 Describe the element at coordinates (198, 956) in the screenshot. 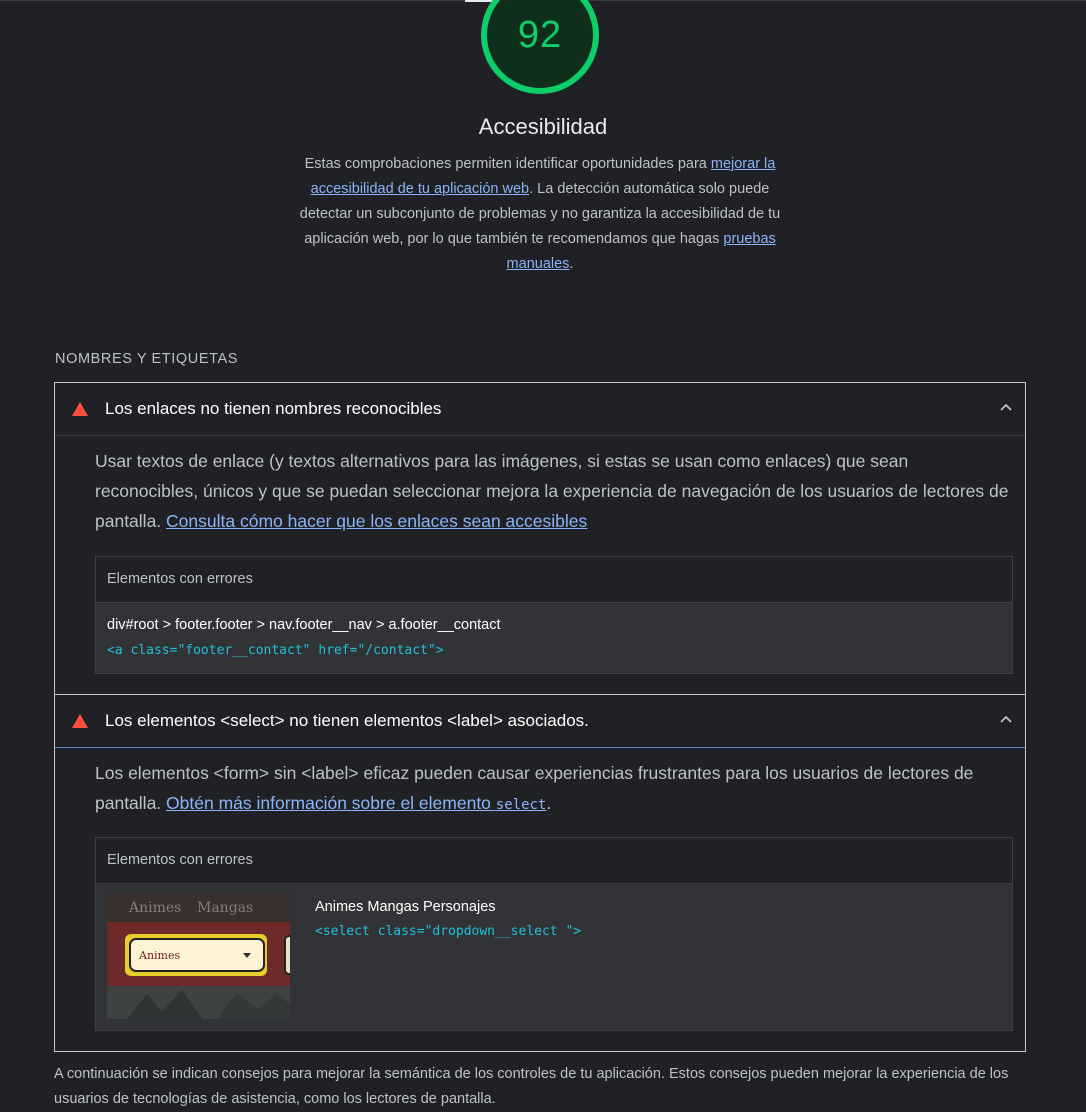

I see `element-screenshot: Animes Mangas Animes` at that location.